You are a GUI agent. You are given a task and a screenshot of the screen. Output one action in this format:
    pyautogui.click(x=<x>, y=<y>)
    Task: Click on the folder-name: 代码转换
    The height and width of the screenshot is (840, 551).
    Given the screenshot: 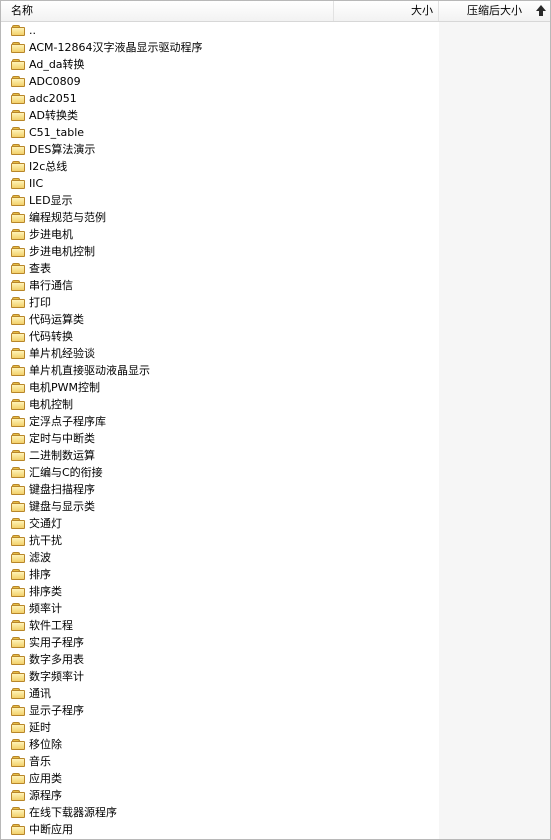 What is the action you would take?
    pyautogui.click(x=51, y=336)
    